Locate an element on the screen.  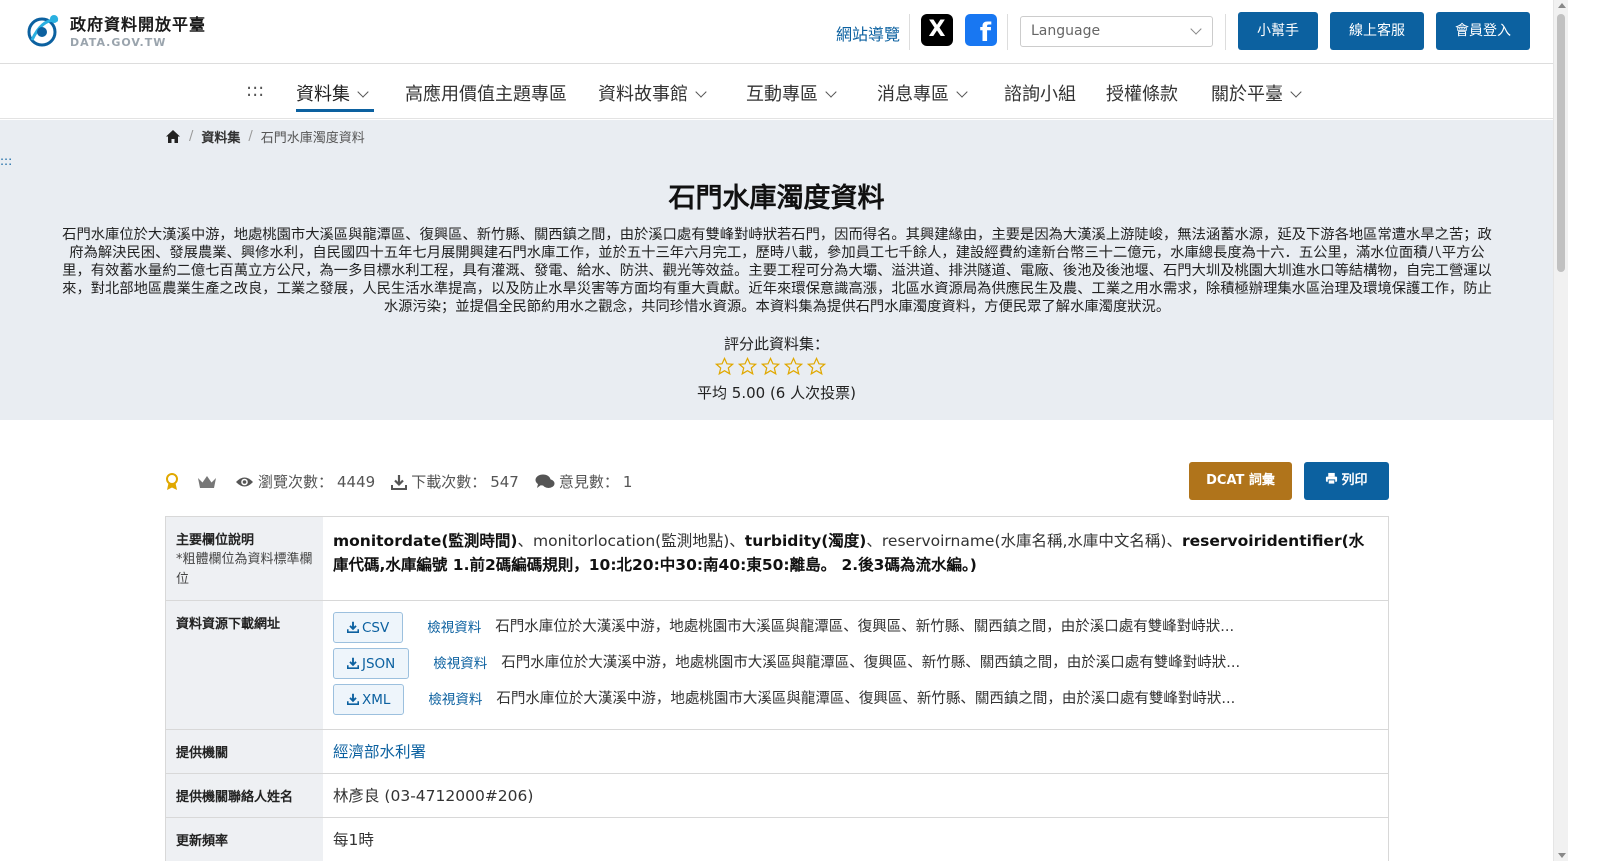
breadcrumb-datasets: 資料集 is located at coordinates (220, 136).